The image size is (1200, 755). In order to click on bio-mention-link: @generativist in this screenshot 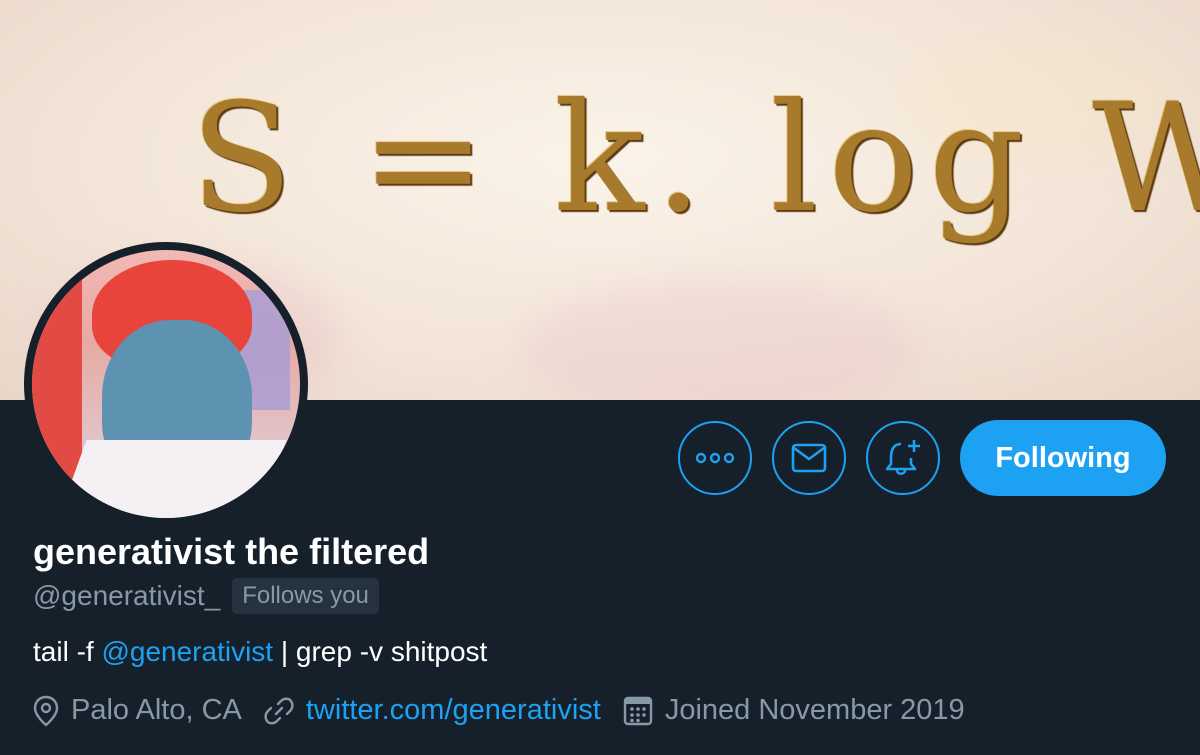, I will do `click(187, 651)`.